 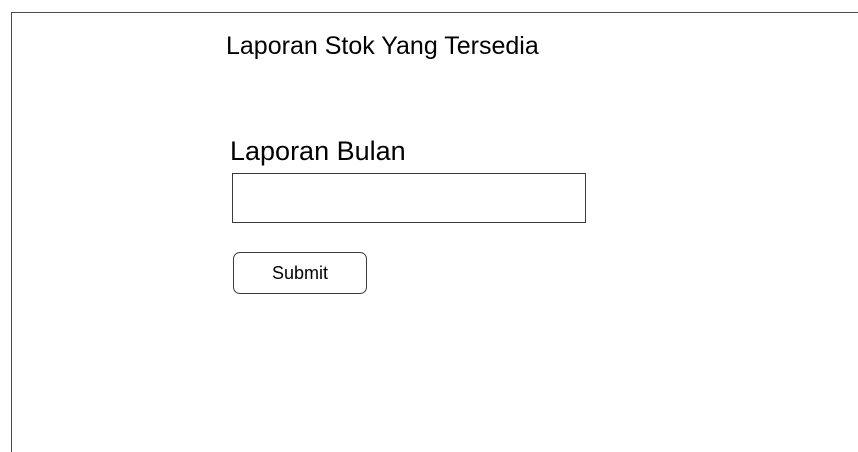 What do you see at coordinates (409, 198) in the screenshot?
I see `month-input` at bounding box center [409, 198].